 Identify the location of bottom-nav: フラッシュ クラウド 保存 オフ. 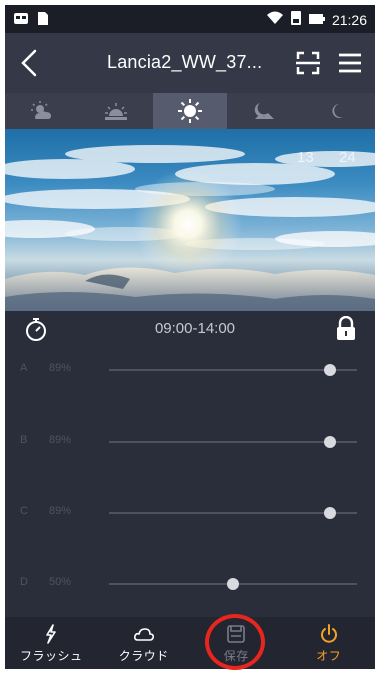
(190, 643).